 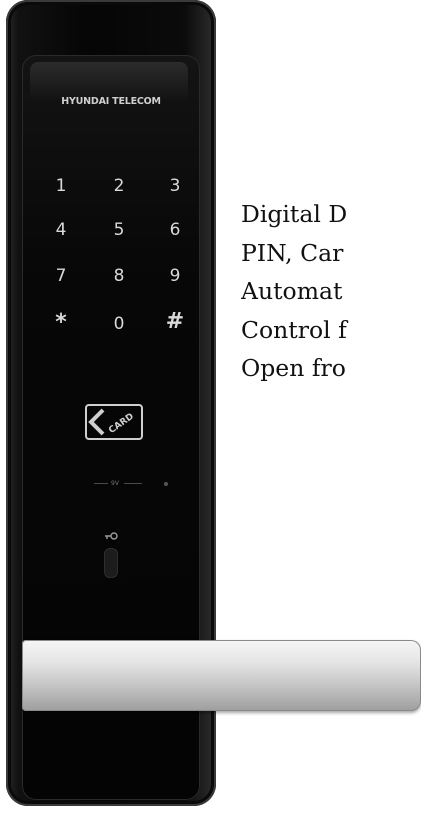 What do you see at coordinates (119, 230) in the screenshot?
I see `key-5: 5` at bounding box center [119, 230].